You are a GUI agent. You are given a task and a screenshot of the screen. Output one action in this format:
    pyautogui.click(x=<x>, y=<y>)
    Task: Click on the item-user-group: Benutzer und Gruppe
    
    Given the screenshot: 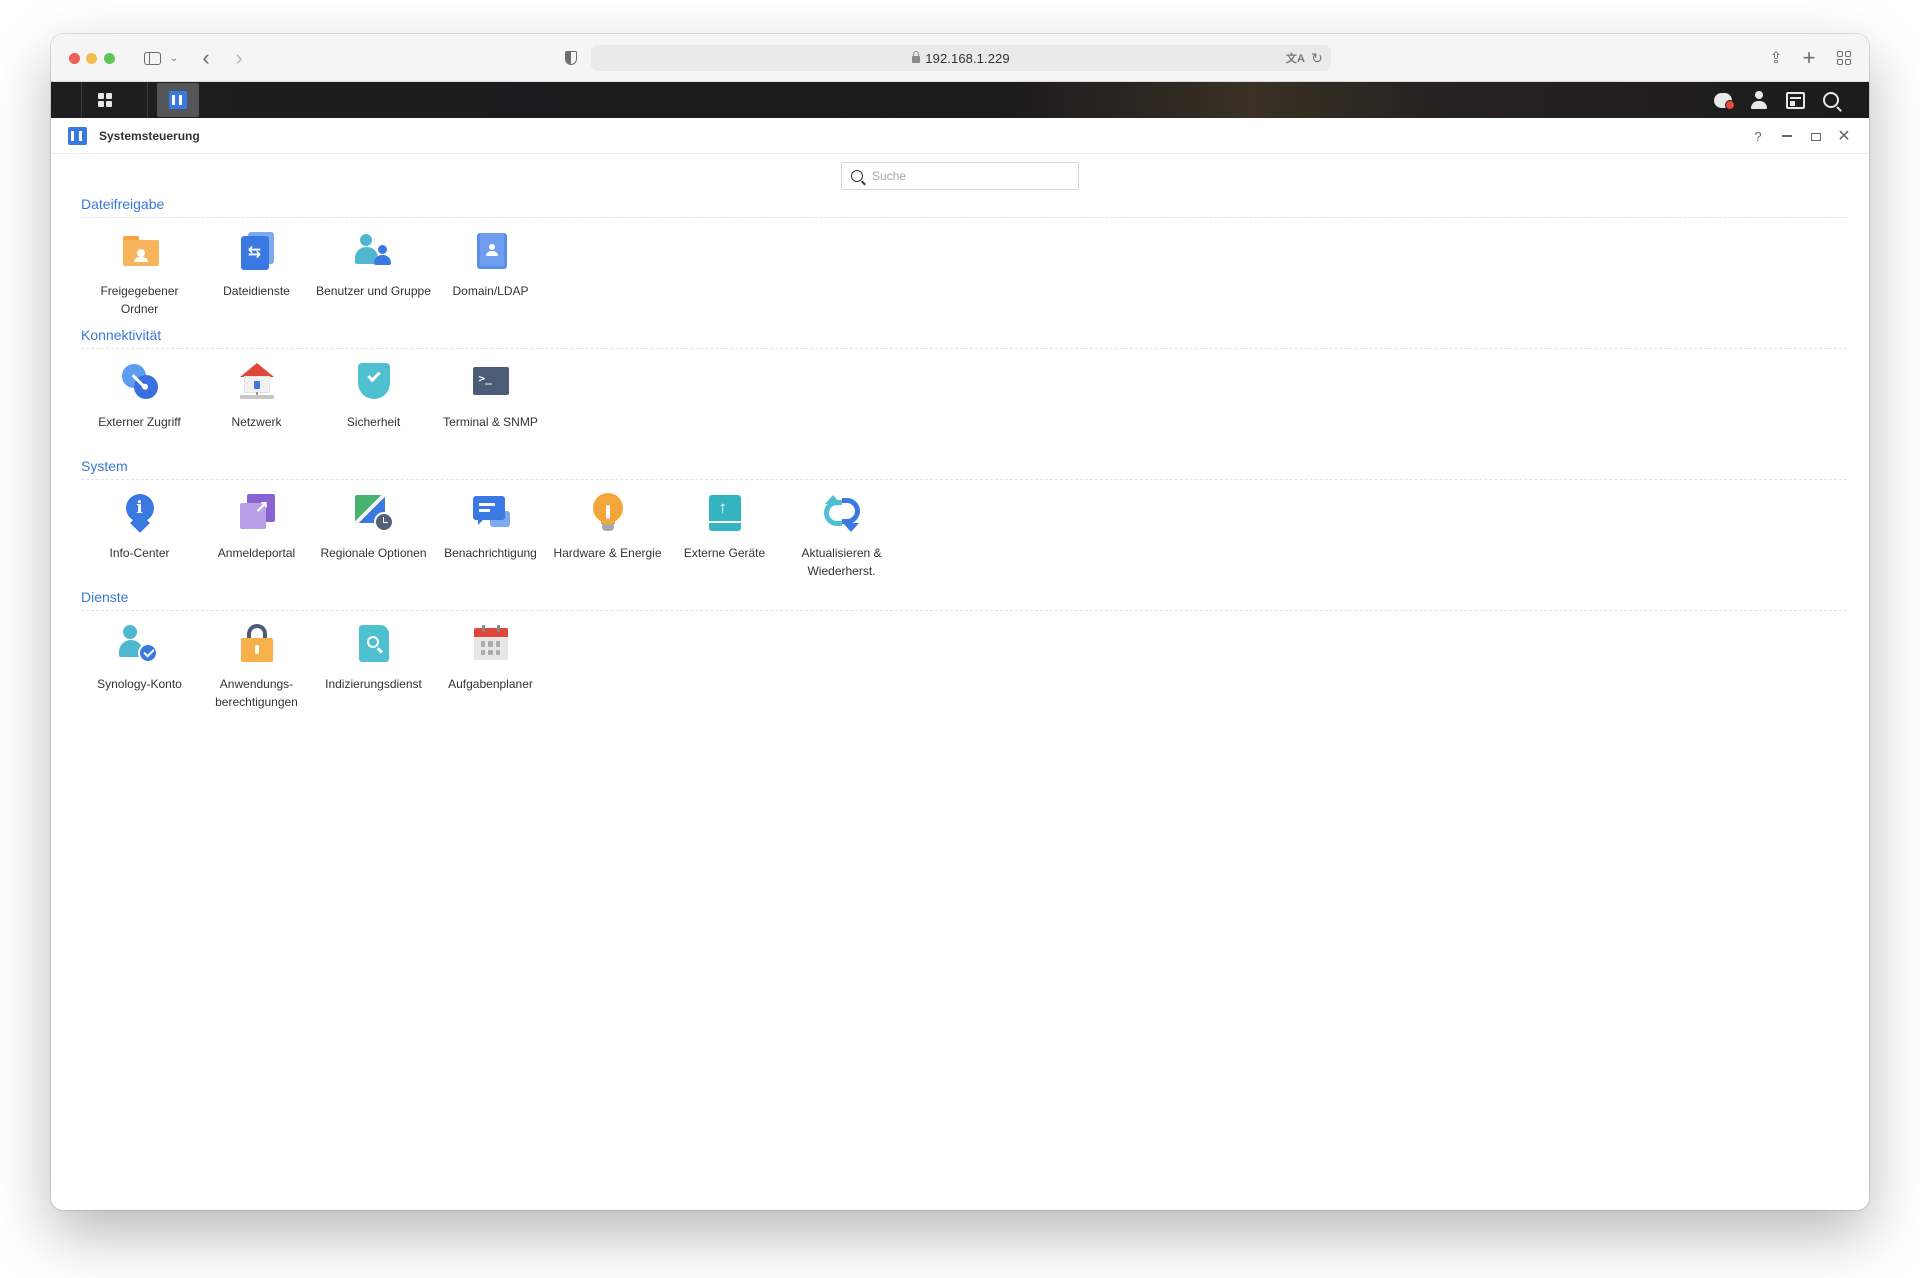 What is the action you would take?
    pyautogui.click(x=373, y=270)
    